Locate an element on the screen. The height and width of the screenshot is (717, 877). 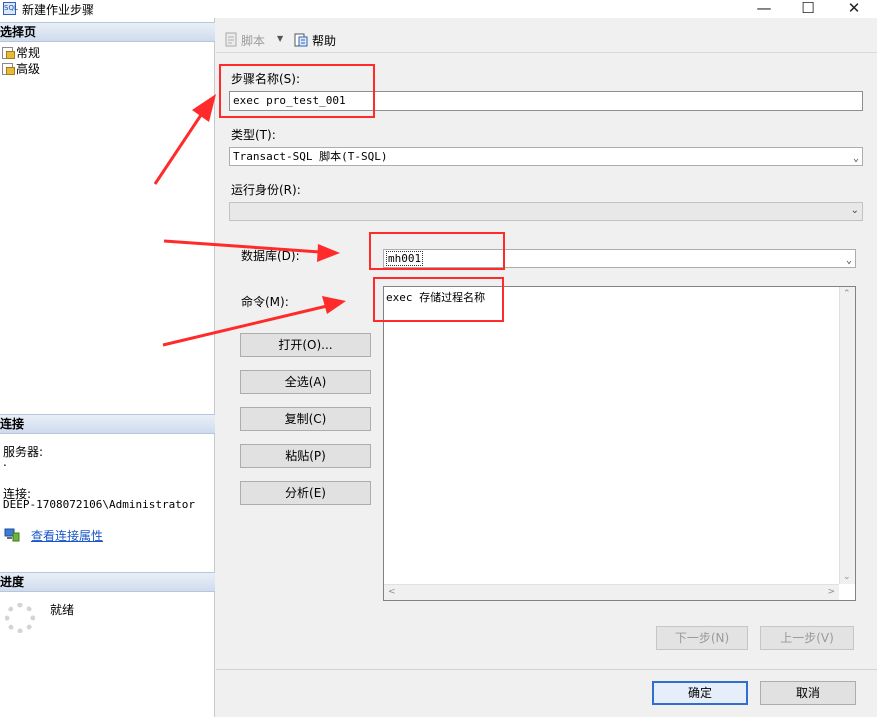
title-bar: SQL 新建作业步骤 — ☐ ✕ is located at coordinates (438, 9).